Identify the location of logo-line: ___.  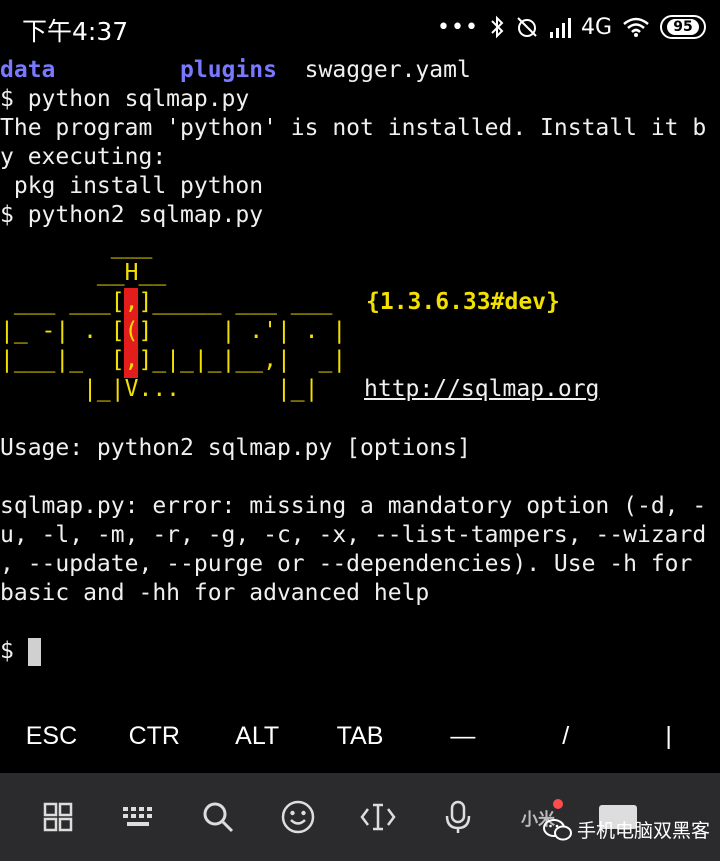
(76, 246).